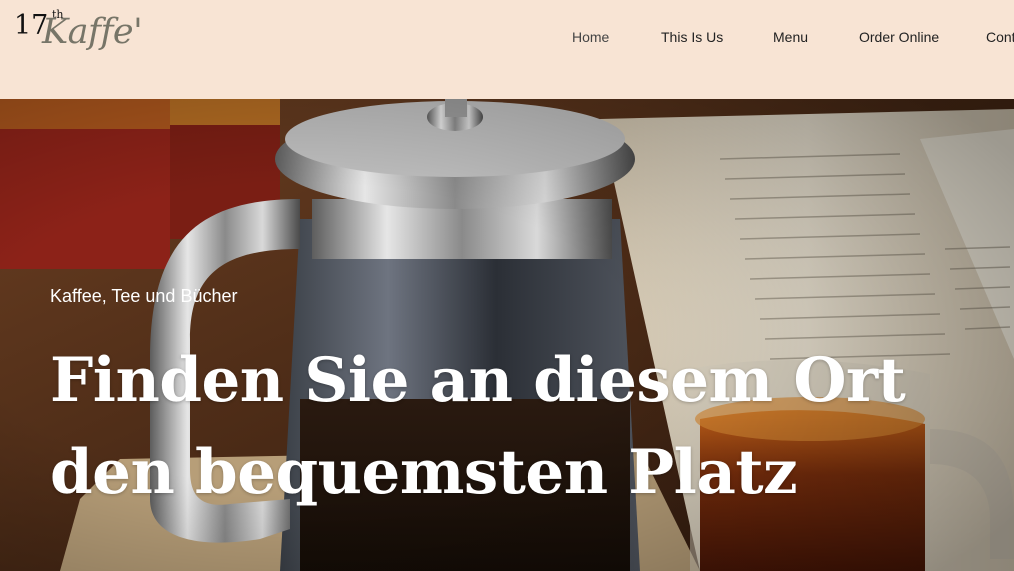  Describe the element at coordinates (1000, 37) in the screenshot. I see `nav-contact: Cont` at that location.